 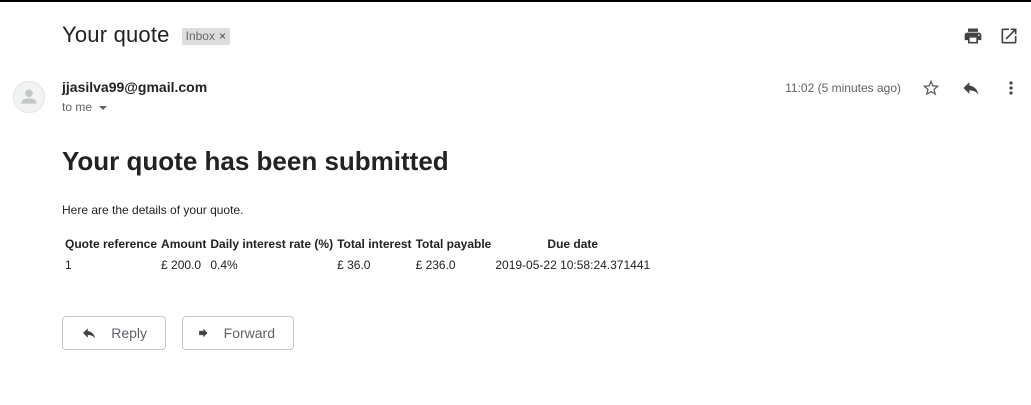 What do you see at coordinates (991, 36) in the screenshot?
I see `thread-actions` at bounding box center [991, 36].